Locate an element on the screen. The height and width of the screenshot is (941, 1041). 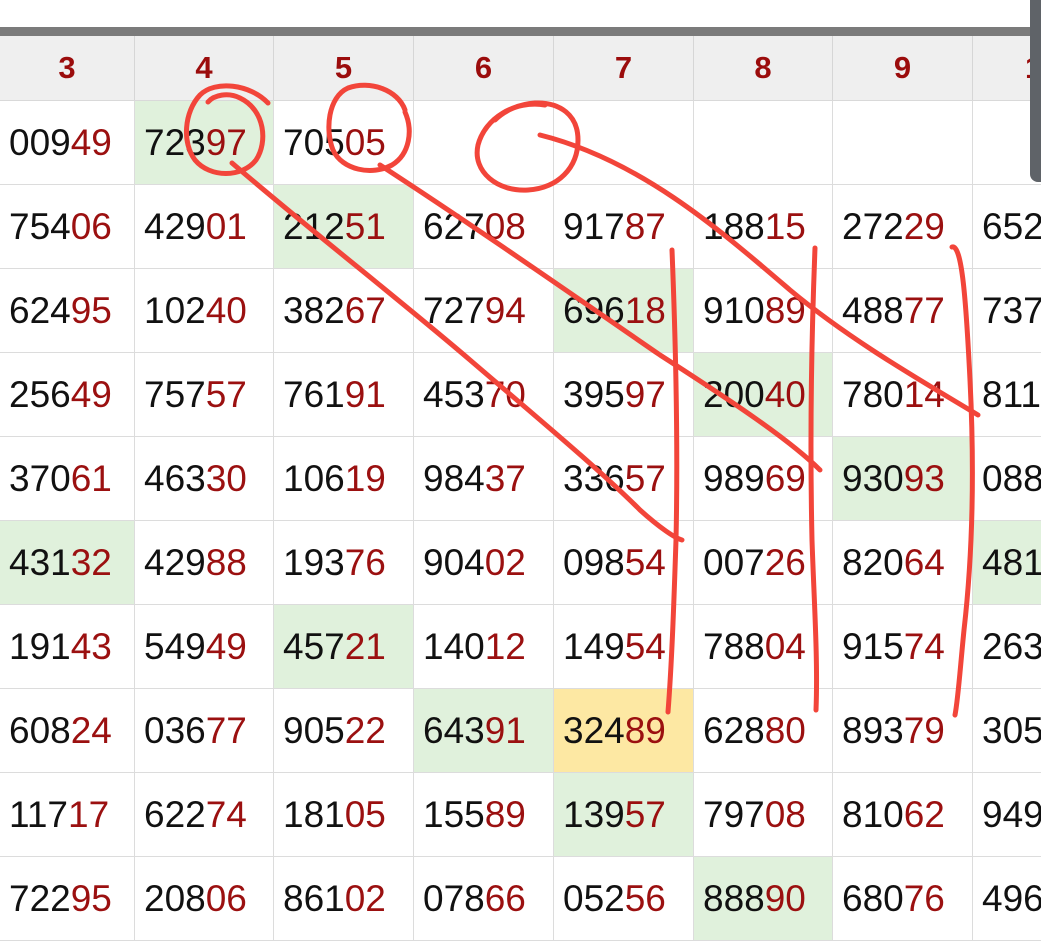
cell-number-tail: 17 is located at coordinates (89, 814).